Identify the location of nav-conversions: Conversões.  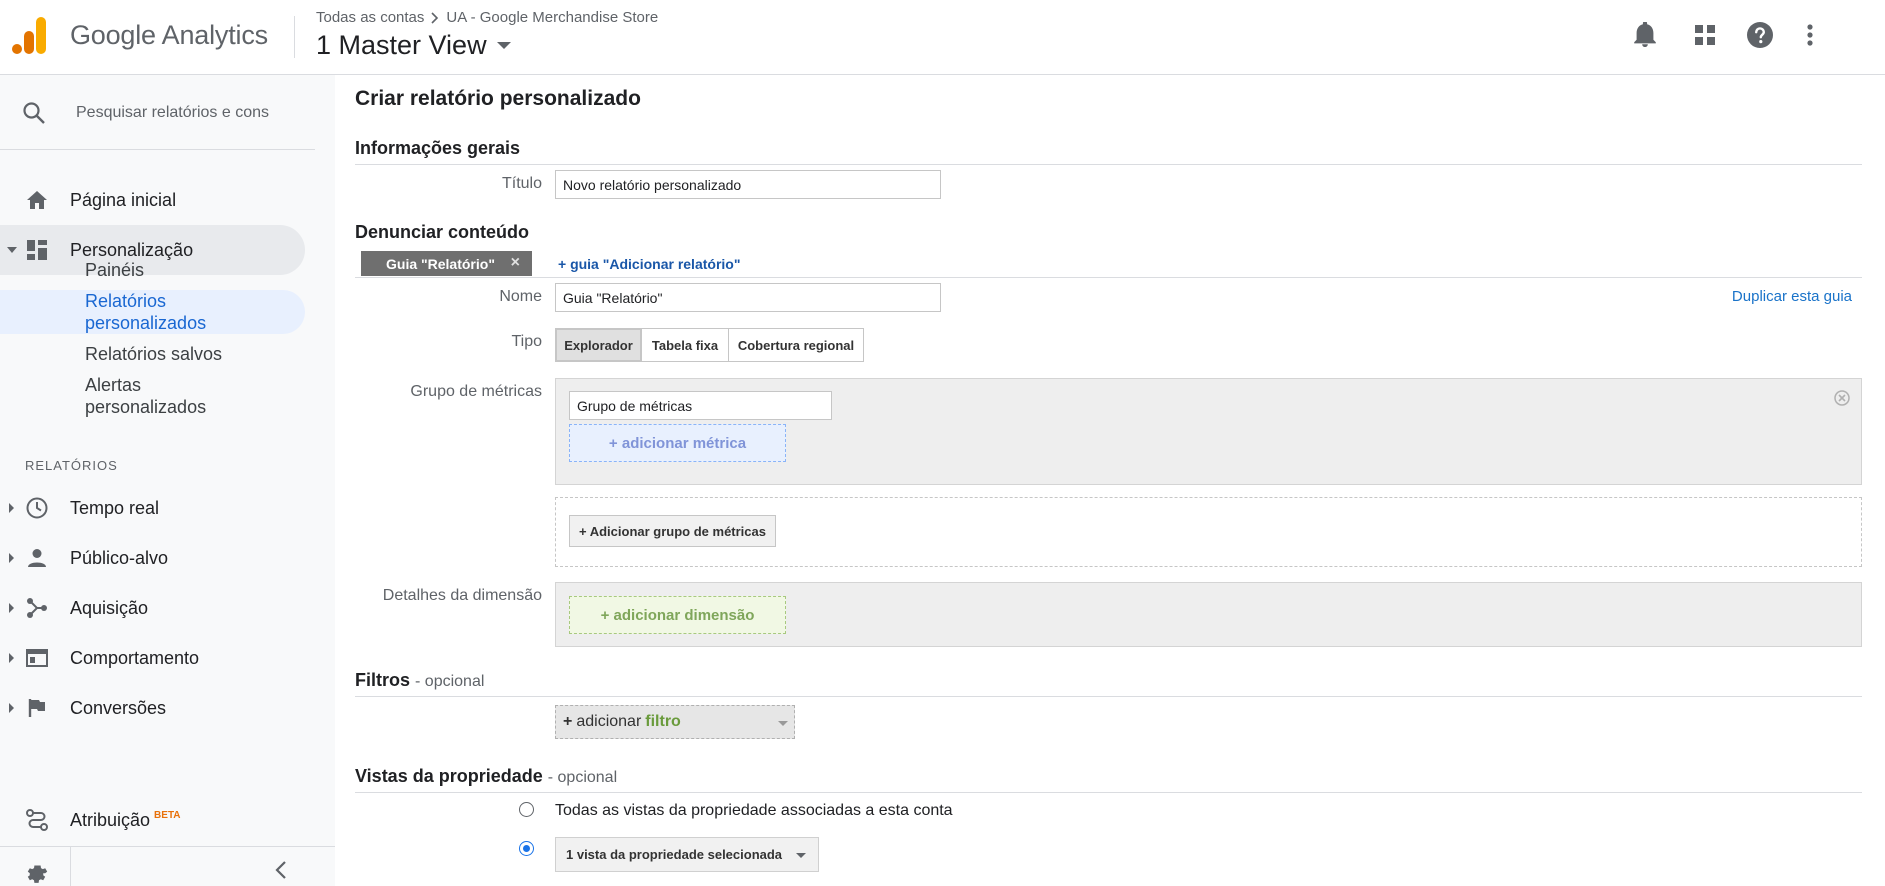
(152, 708).